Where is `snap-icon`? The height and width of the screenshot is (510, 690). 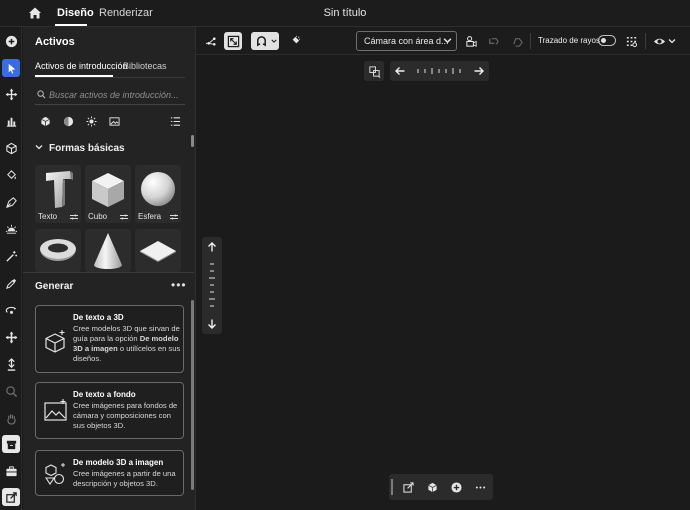 snap-icon is located at coordinates (211, 41).